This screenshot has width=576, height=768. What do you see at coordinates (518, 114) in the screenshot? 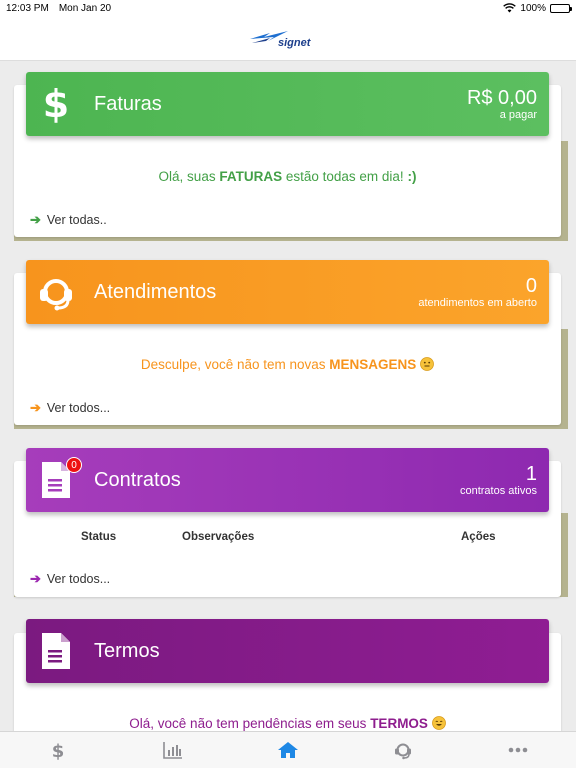
I see `faturas-amount-caption: a pagar` at bounding box center [518, 114].